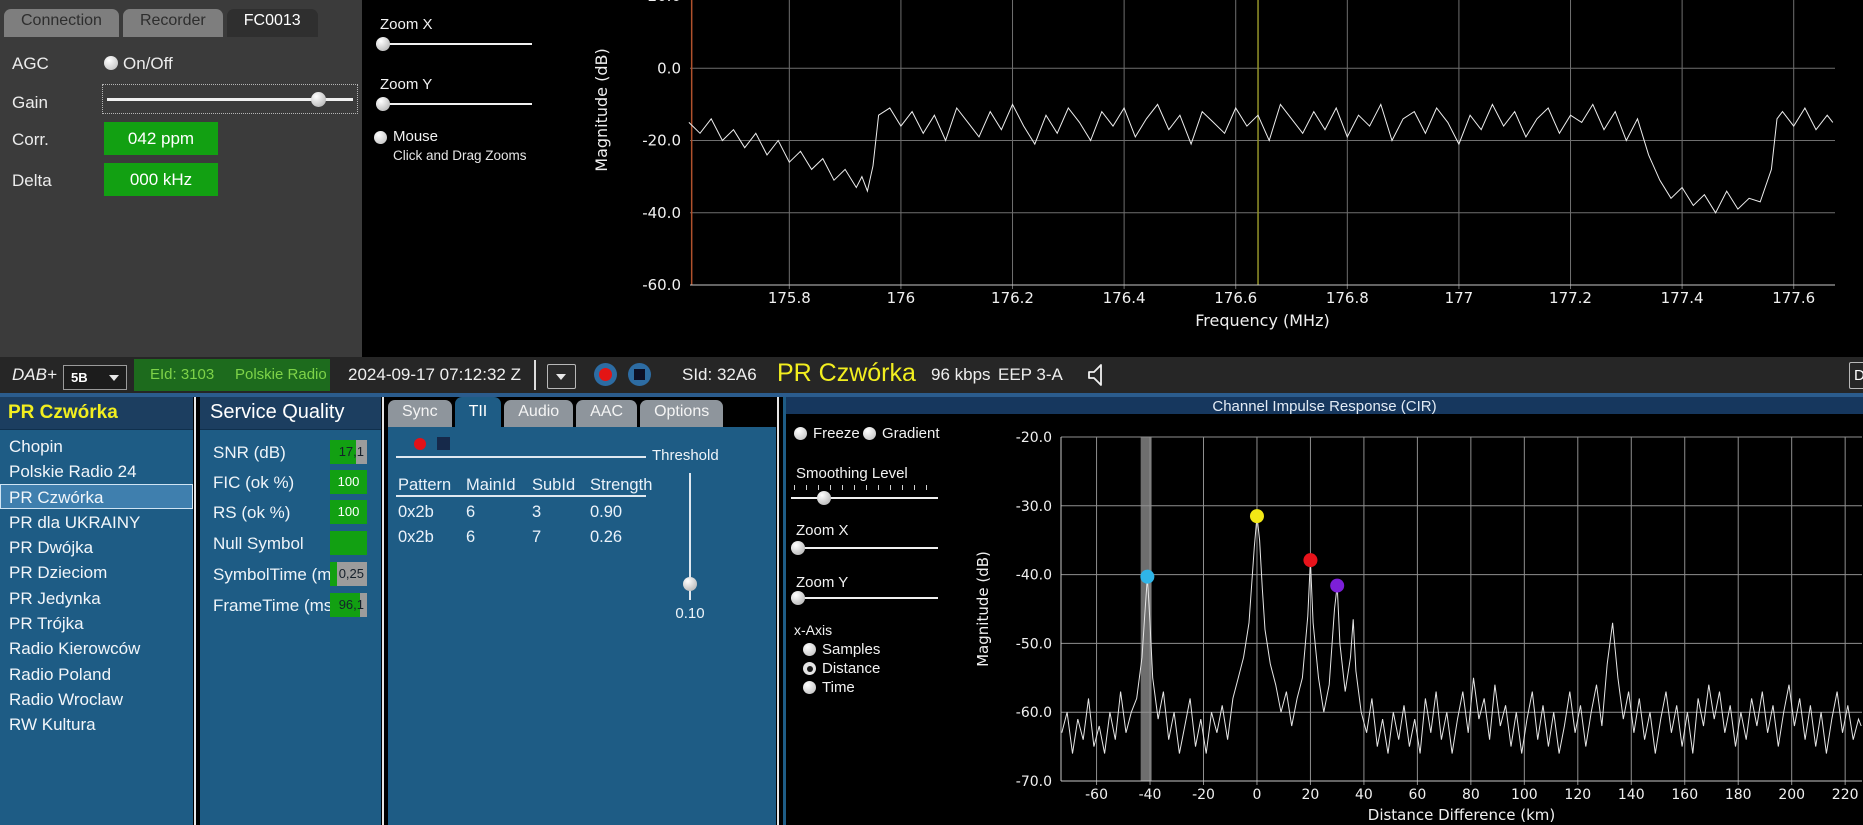 This screenshot has height=825, width=1863. Describe the element at coordinates (1856, 375) in the screenshot. I see `partial-right-button: D` at that location.